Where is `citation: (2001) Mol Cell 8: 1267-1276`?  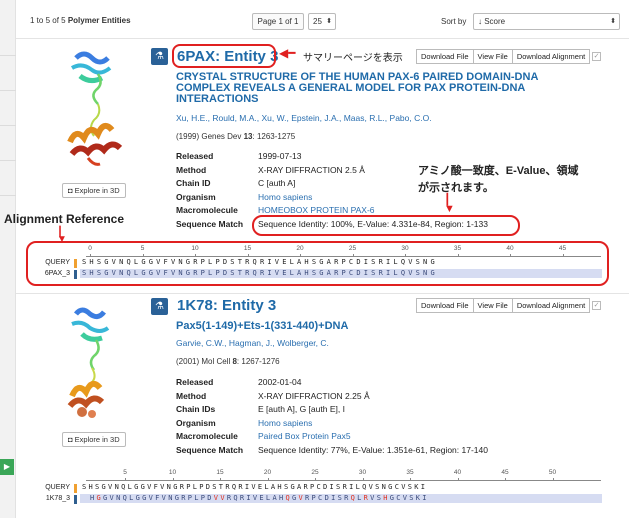
citation: (2001) Mol Cell 8: 1267-1276 is located at coordinates (228, 361).